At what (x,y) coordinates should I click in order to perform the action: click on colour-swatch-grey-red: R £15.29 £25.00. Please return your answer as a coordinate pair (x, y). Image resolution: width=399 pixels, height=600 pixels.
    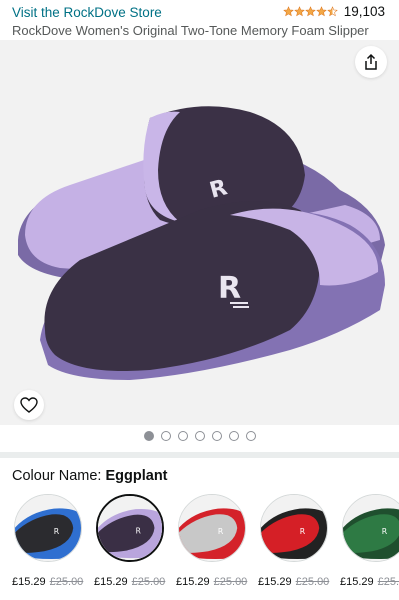
    Looking at the image, I should click on (212, 541).